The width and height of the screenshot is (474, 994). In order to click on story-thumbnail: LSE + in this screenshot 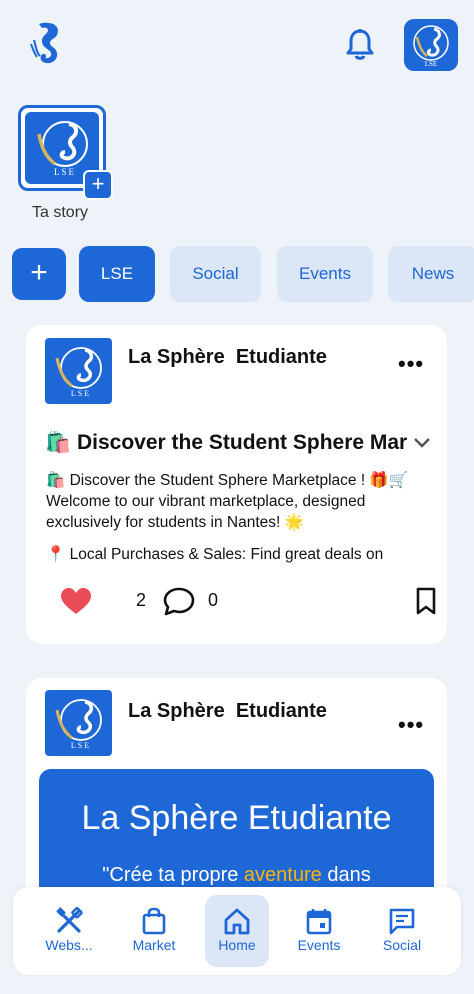, I will do `click(65, 152)`.